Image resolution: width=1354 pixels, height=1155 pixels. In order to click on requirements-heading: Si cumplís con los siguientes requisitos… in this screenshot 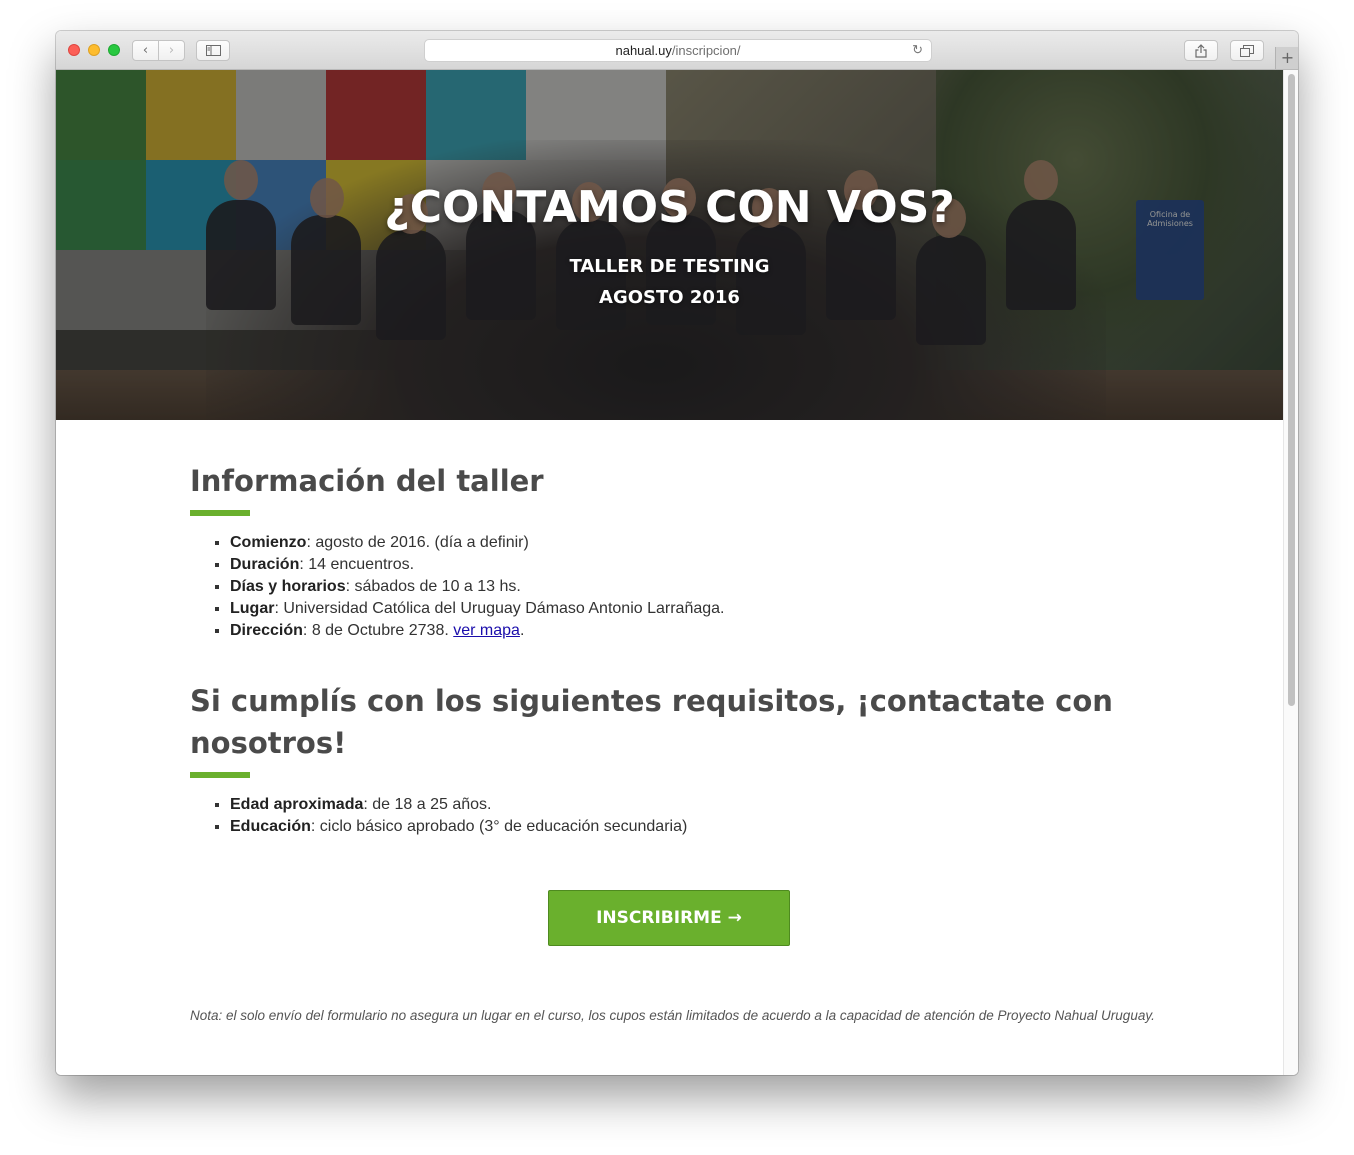, I will do `click(651, 722)`.